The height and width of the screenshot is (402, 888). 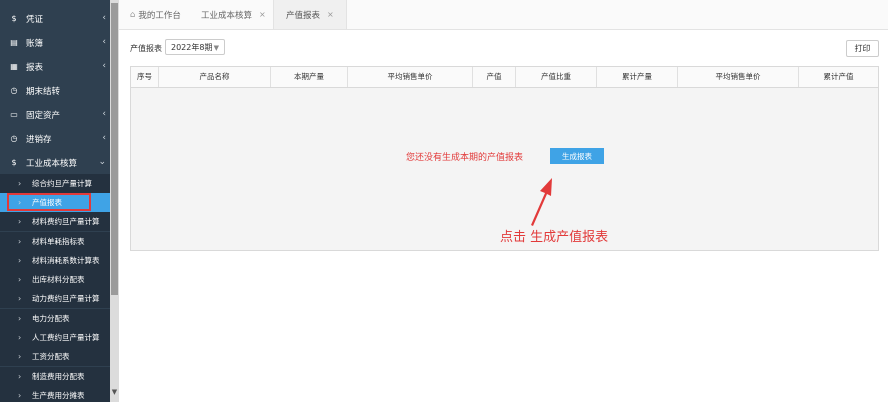 I want to click on subnav-label: 人工费约旦产量计算, so click(x=66, y=337).